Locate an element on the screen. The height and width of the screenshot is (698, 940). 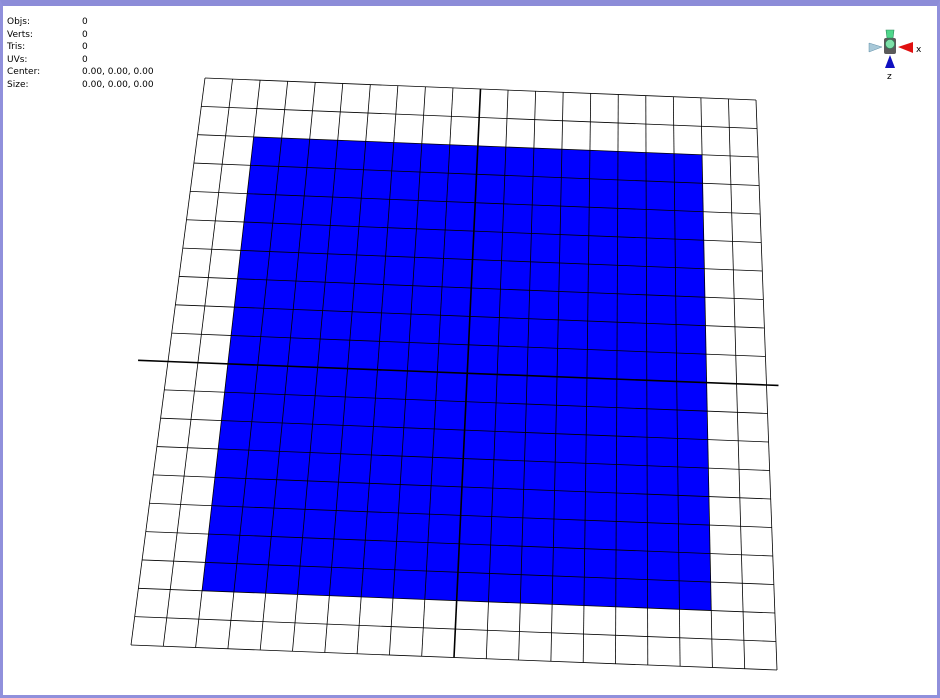
z-axis-arrow is located at coordinates (890, 61).